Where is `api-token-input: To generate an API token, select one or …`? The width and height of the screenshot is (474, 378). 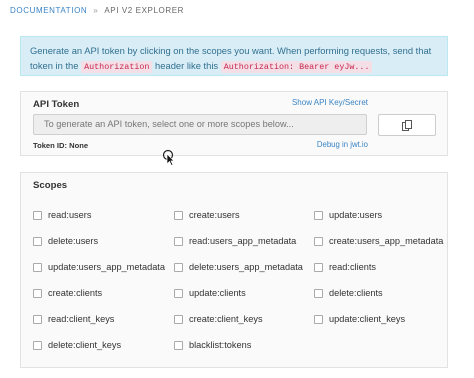
api-token-input: To generate an API token, select one or … is located at coordinates (200, 124).